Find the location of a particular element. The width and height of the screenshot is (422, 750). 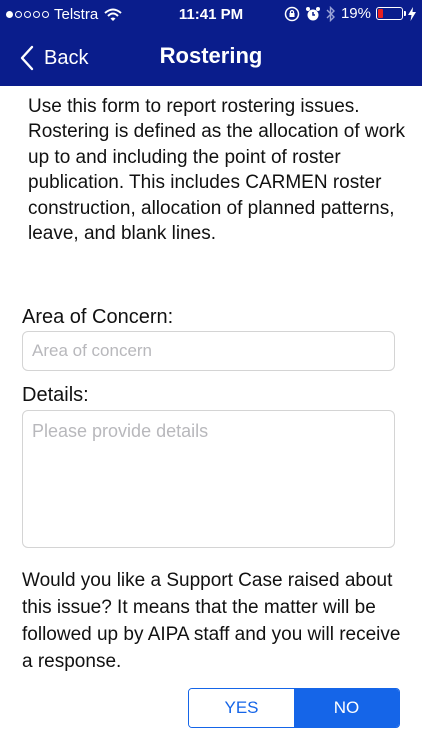

charging-icon is located at coordinates (412, 13).